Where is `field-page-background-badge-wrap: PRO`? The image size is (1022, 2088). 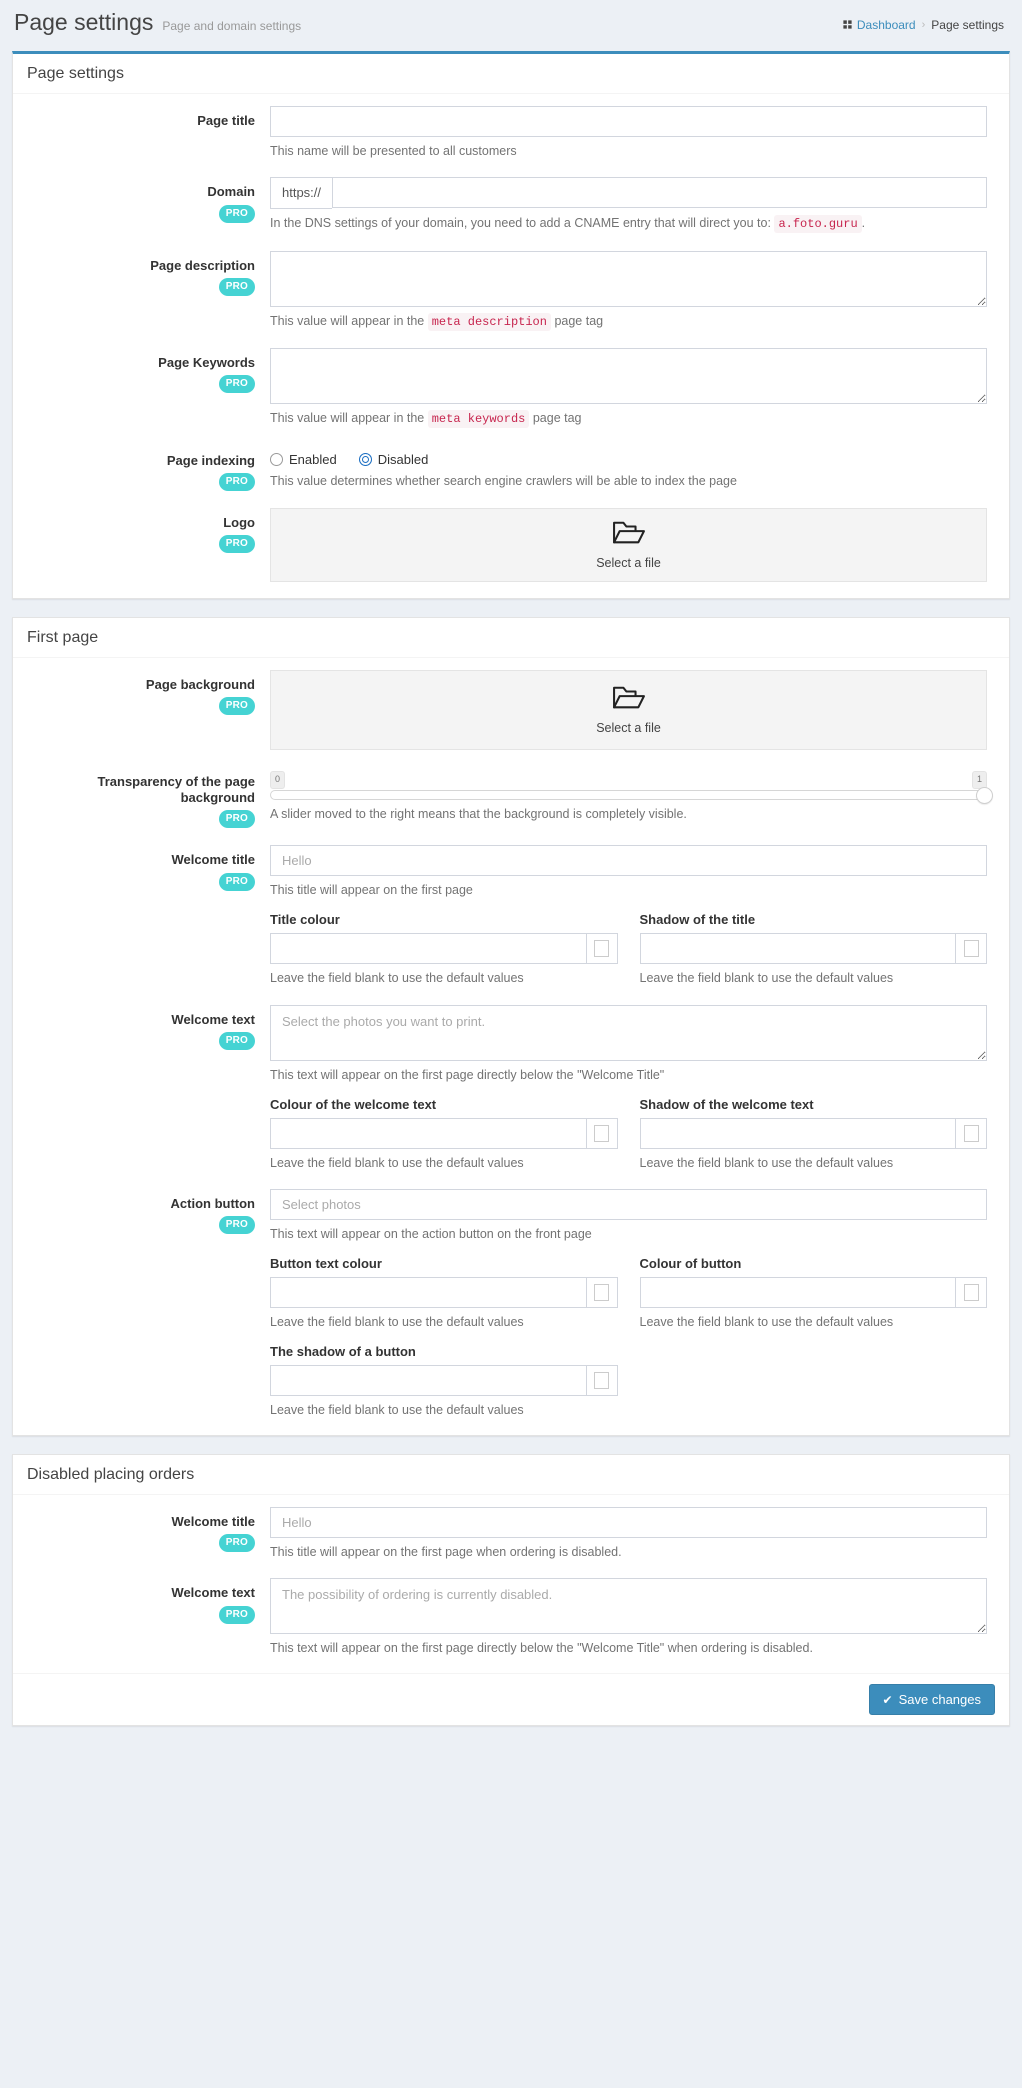 field-page-background-badge-wrap: PRO is located at coordinates (141, 706).